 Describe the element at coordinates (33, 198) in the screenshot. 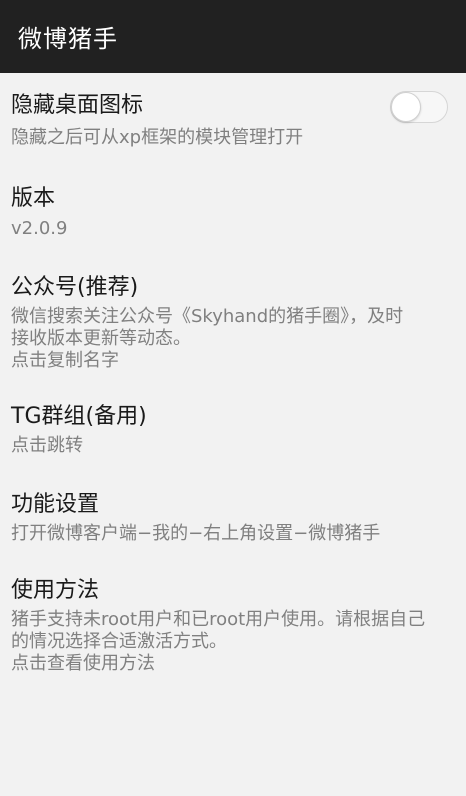

I see `pref-title: 版本` at that location.